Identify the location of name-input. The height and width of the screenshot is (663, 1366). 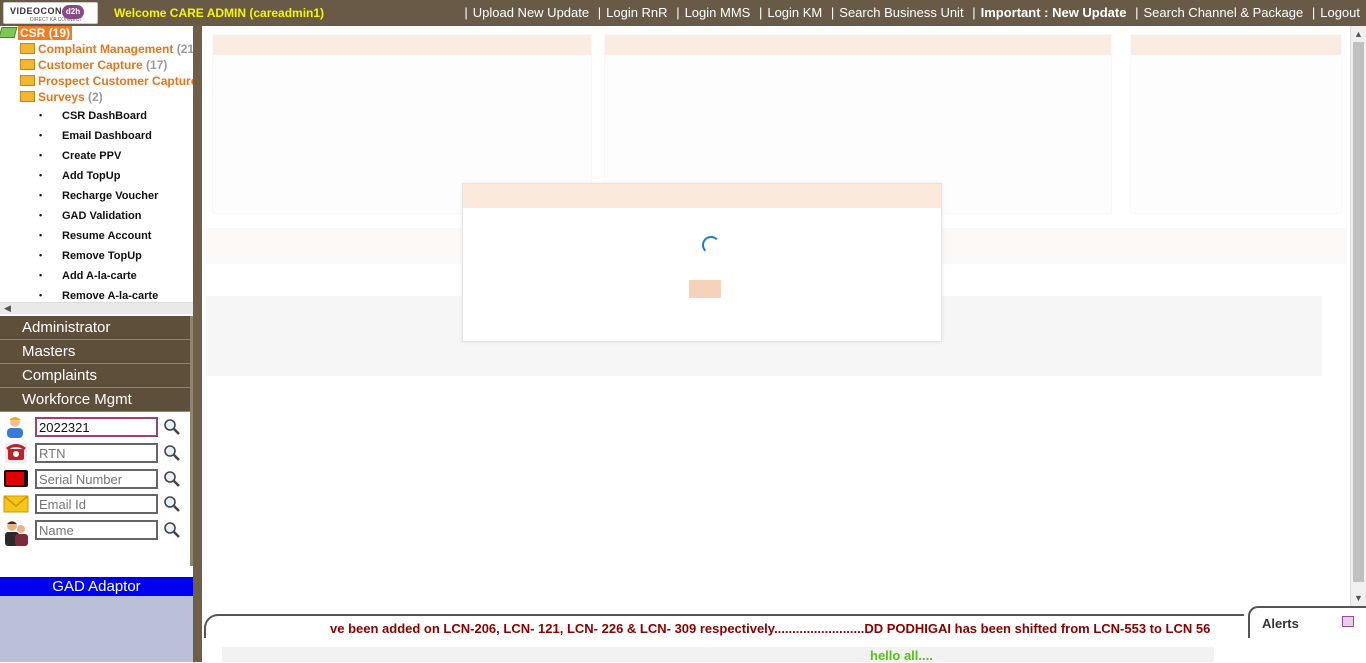
(96, 530).